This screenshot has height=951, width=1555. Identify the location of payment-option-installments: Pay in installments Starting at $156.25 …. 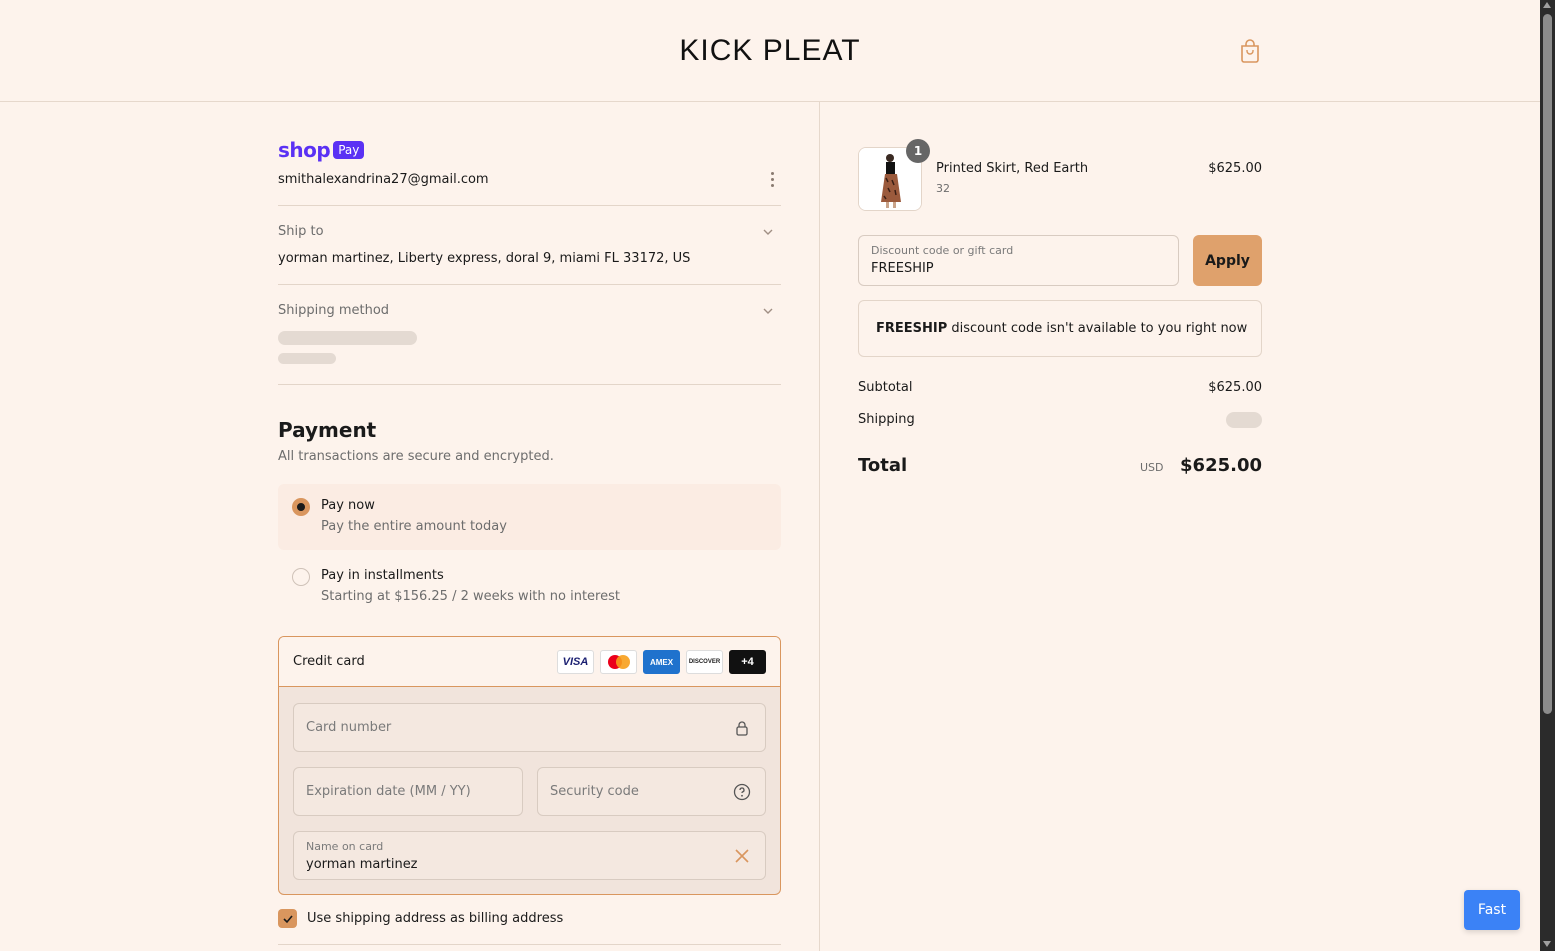
(529, 587).